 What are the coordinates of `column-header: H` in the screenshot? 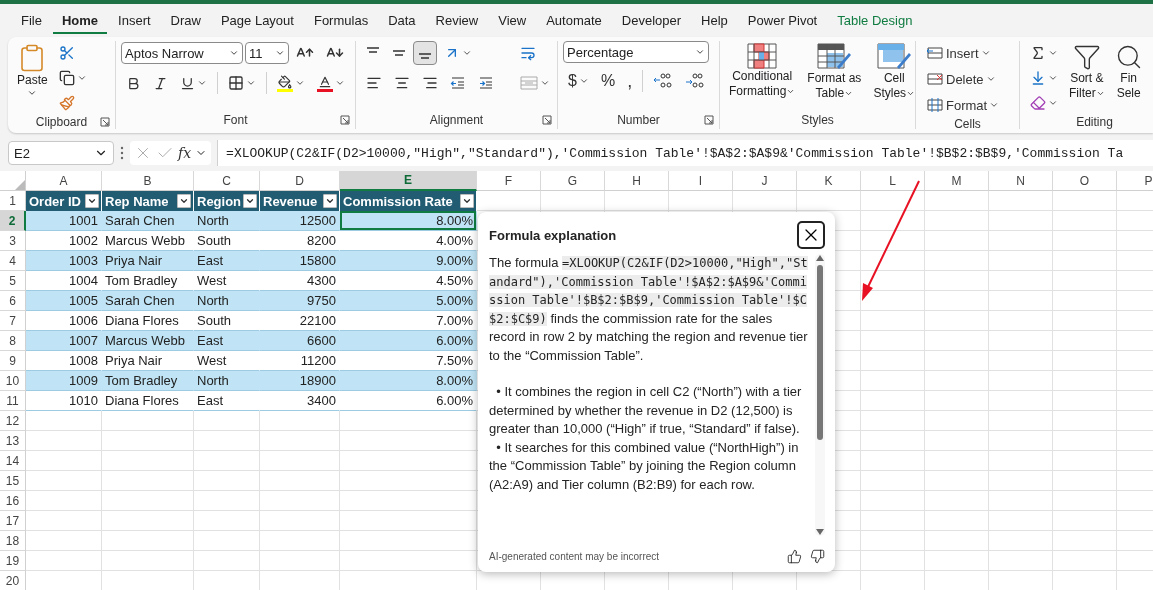 It's located at (637, 181).